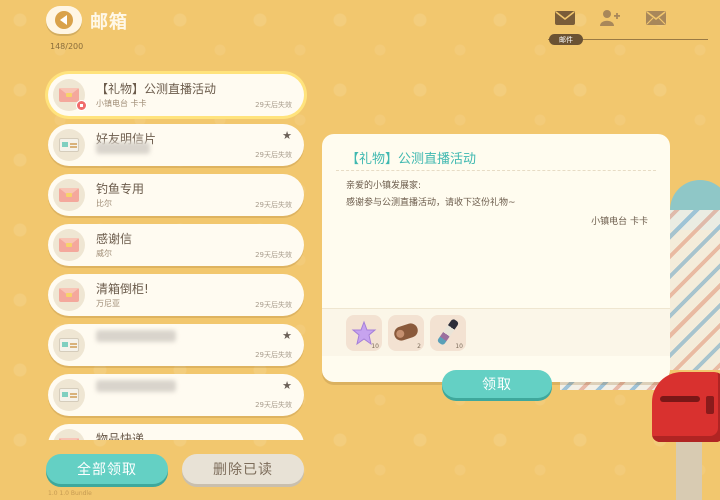 This screenshot has height=500, width=720. What do you see at coordinates (431, 195) in the screenshot?
I see `detail-body: 亲爱的小镇发展家: 感谢参与公测直播活动，请收下这份礼物~` at bounding box center [431, 195].